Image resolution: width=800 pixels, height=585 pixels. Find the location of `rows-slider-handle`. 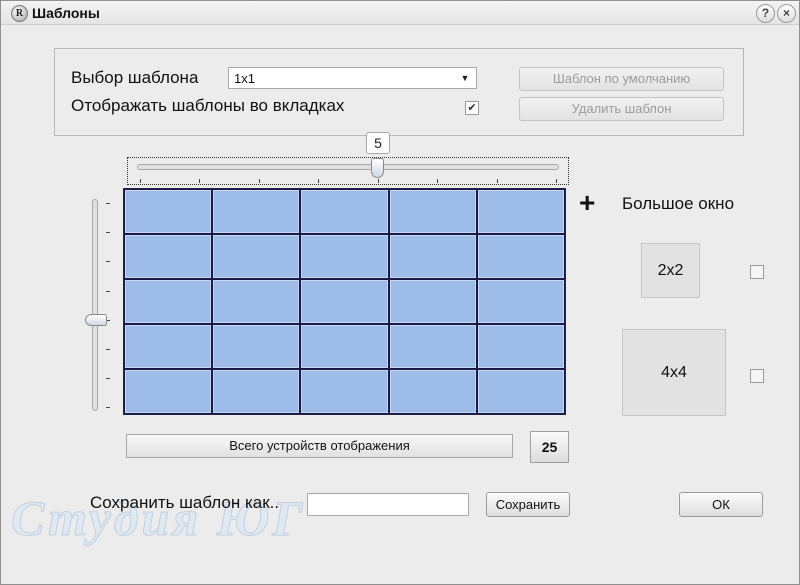

rows-slider-handle is located at coordinates (96, 320).